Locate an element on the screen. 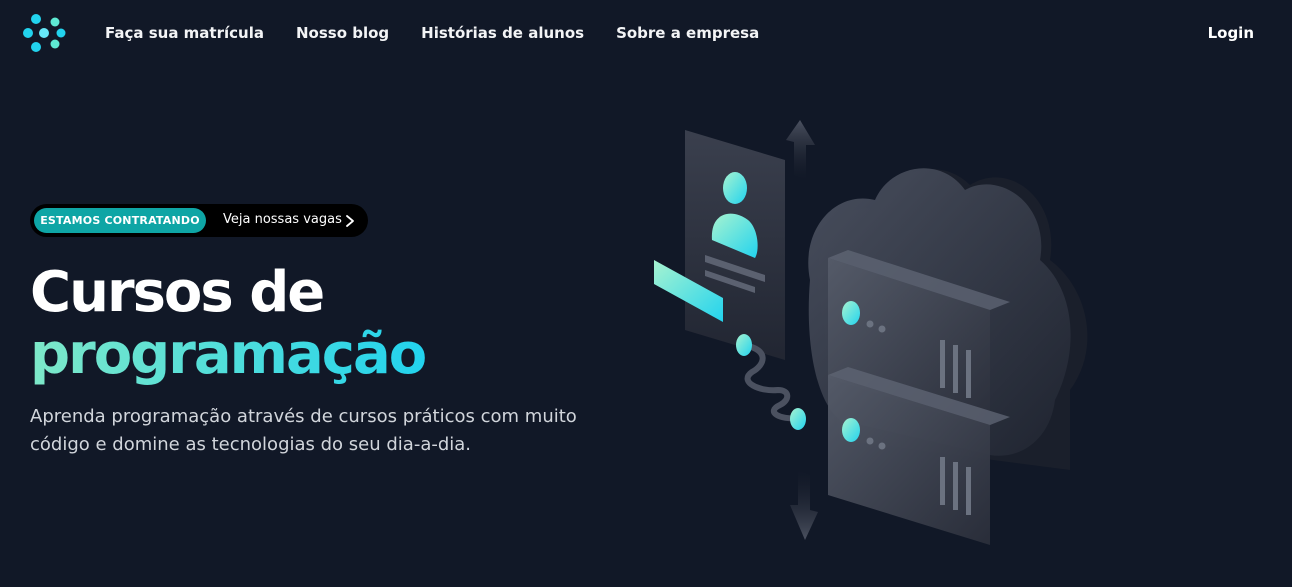 The height and width of the screenshot is (587, 1292). brand-logo-icon is located at coordinates (44, 33).